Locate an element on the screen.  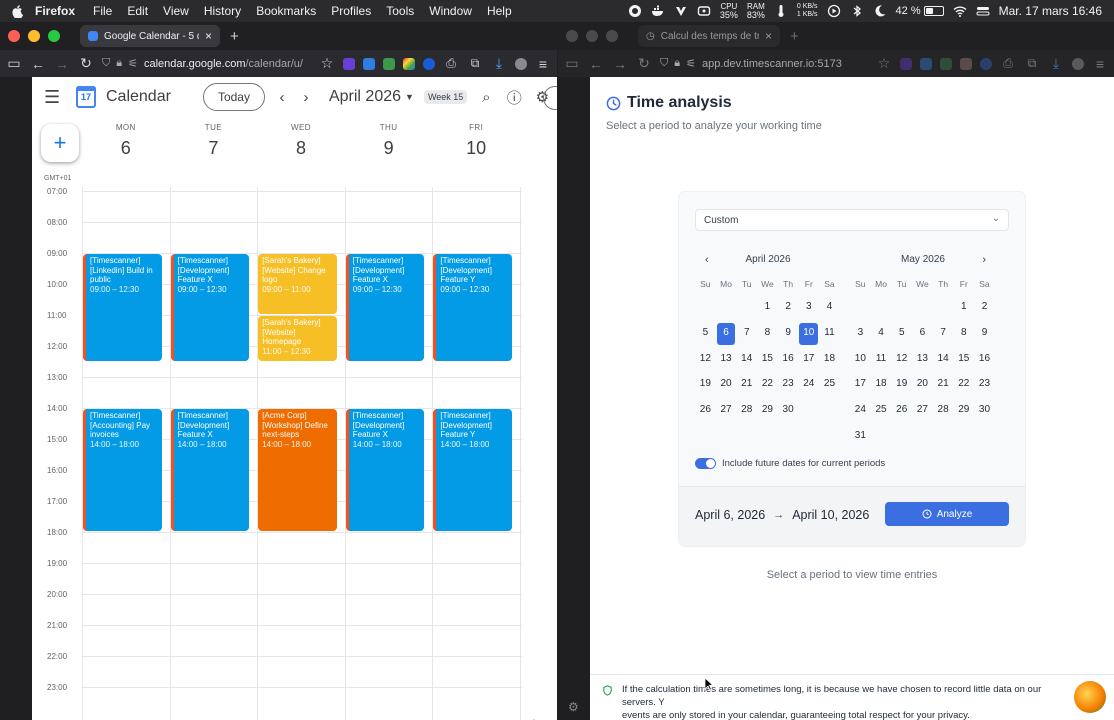
calendar-day: 6 is located at coordinates (726, 333).